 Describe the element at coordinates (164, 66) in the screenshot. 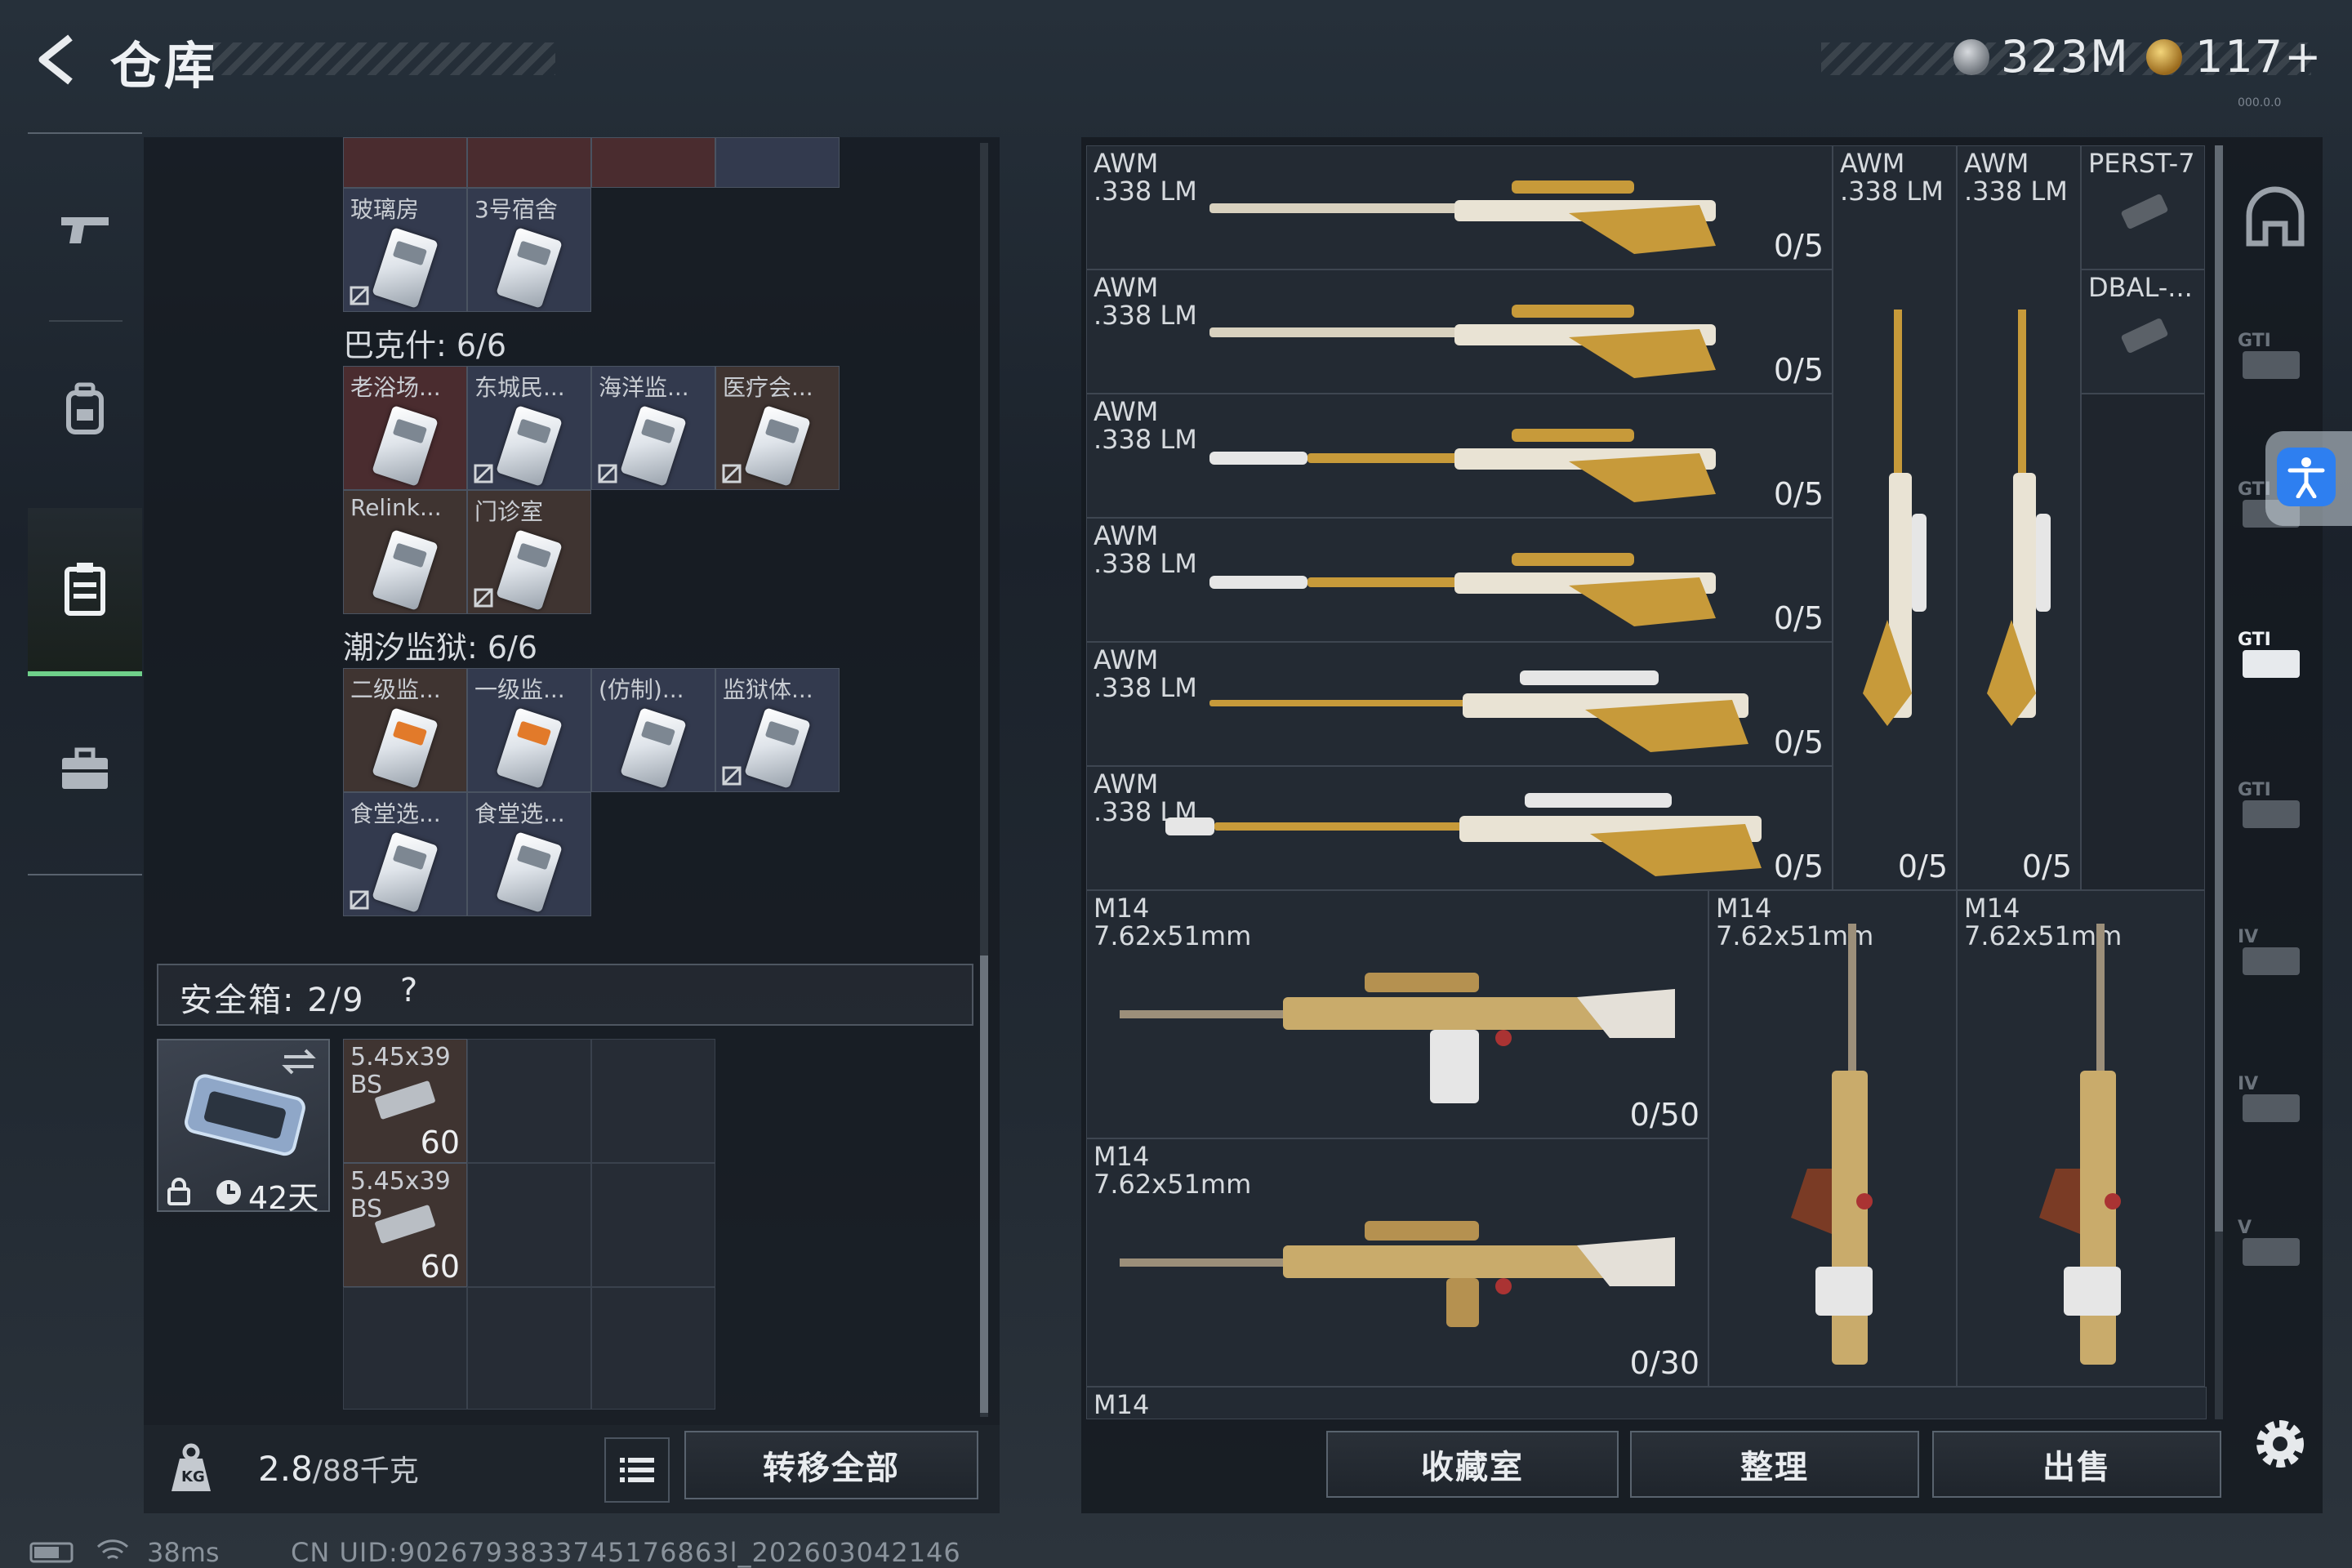

I see `page-title: 仓库` at that location.